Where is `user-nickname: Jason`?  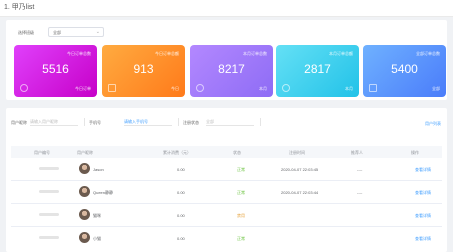
user-nickname: Jason is located at coordinates (98, 169).